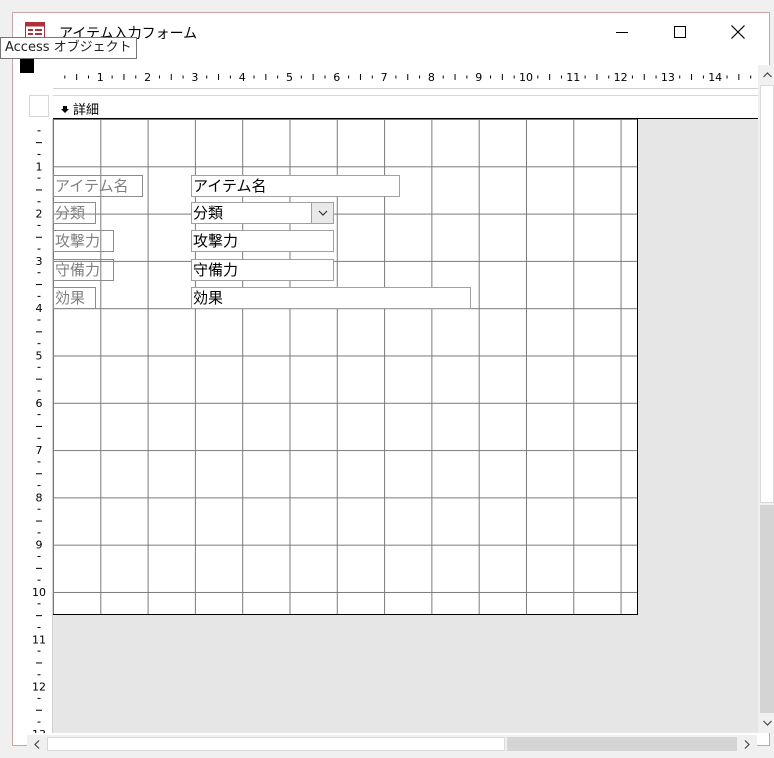 Image resolution: width=774 pixels, height=758 pixels. Describe the element at coordinates (27, 66) in the screenshot. I see `form-selector` at that location.